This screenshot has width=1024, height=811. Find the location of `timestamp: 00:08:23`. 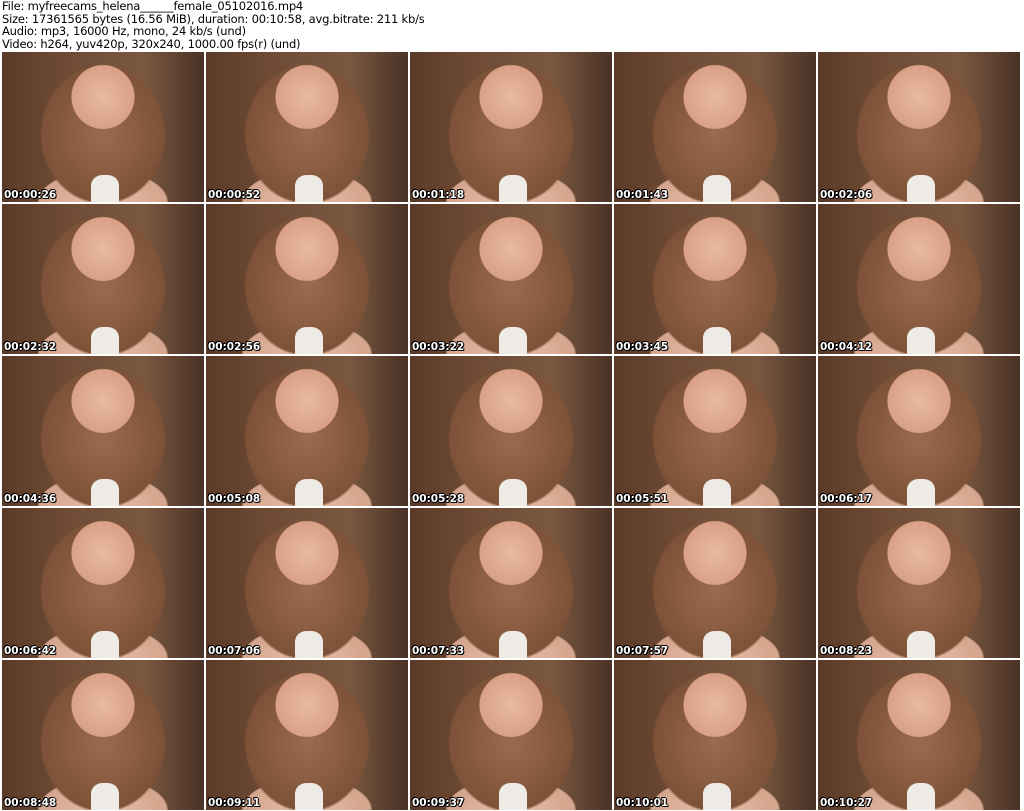

timestamp: 00:08:23 is located at coordinates (846, 651).